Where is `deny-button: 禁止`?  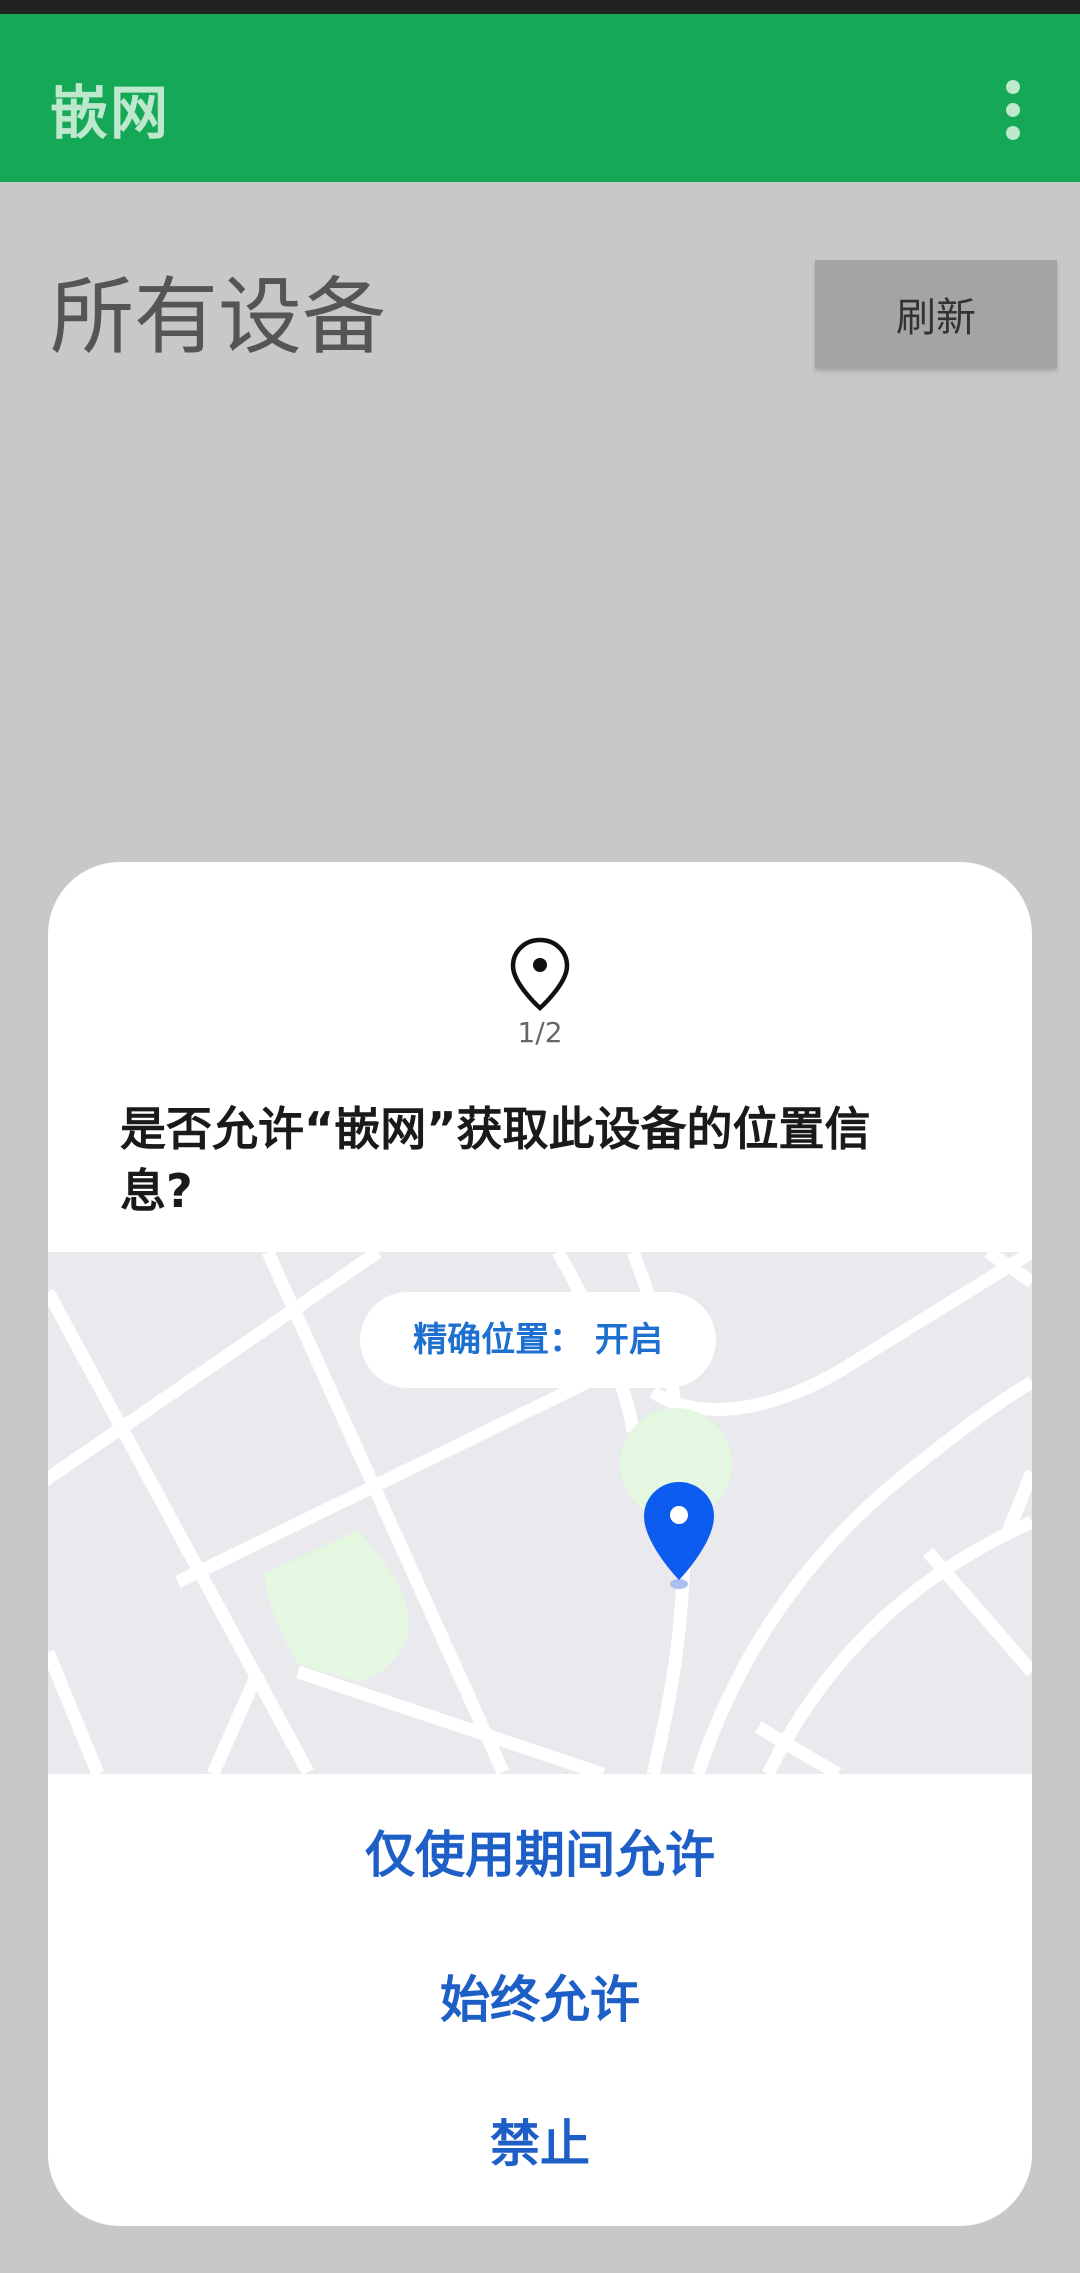 deny-button: 禁止 is located at coordinates (540, 2144).